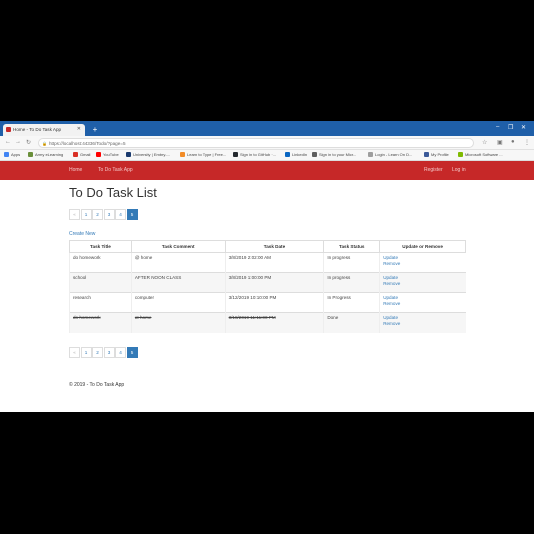 The width and height of the screenshot is (534, 534). What do you see at coordinates (12, 155) in the screenshot?
I see `bookmark-item: Apps` at bounding box center [12, 155].